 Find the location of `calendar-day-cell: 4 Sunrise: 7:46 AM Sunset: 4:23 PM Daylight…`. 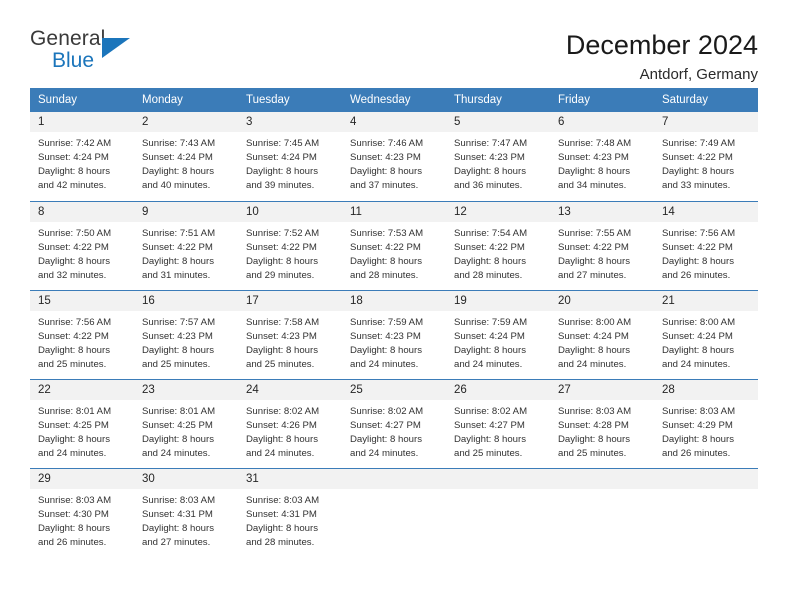

calendar-day-cell: 4 Sunrise: 7:46 AM Sunset: 4:23 PM Daylight… is located at coordinates (394, 156).